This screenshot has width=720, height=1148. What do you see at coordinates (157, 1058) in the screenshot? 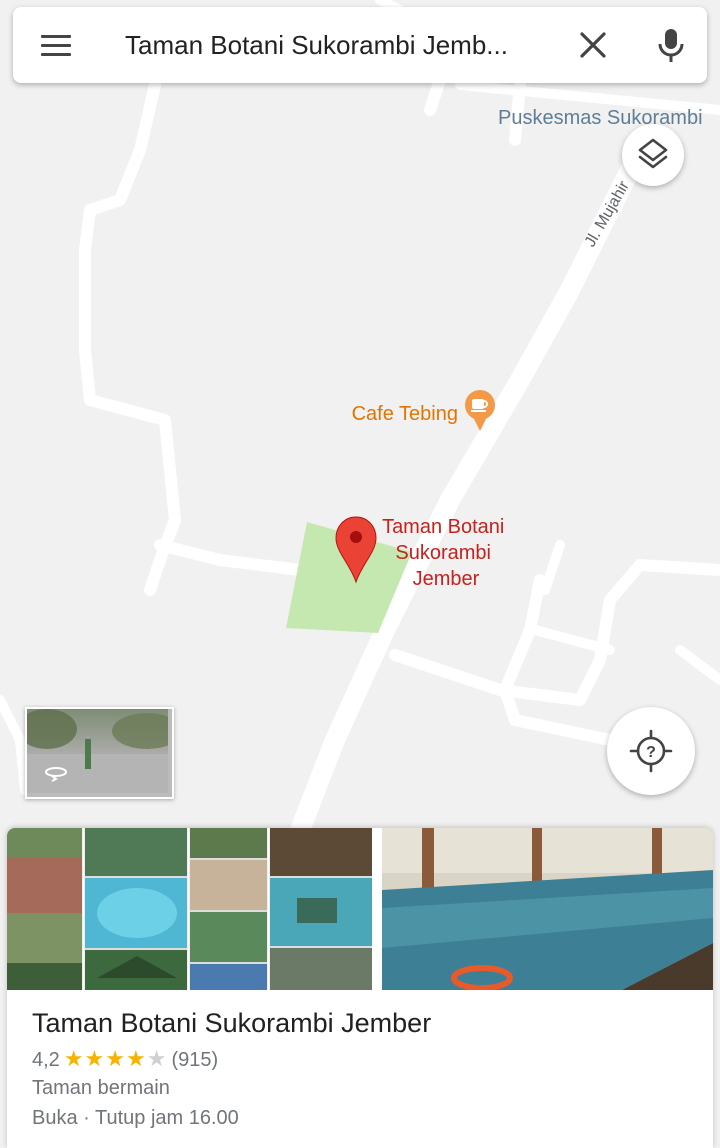
I see `stars-empty: ★` at bounding box center [157, 1058].